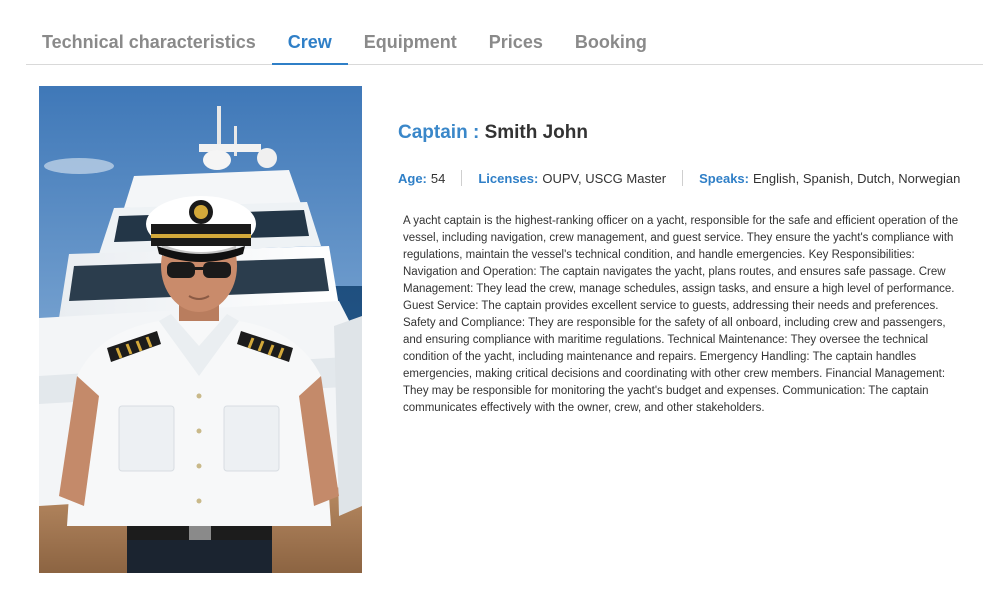  What do you see at coordinates (604, 178) in the screenshot?
I see `licenses-value: OUPV, USCG Master` at bounding box center [604, 178].